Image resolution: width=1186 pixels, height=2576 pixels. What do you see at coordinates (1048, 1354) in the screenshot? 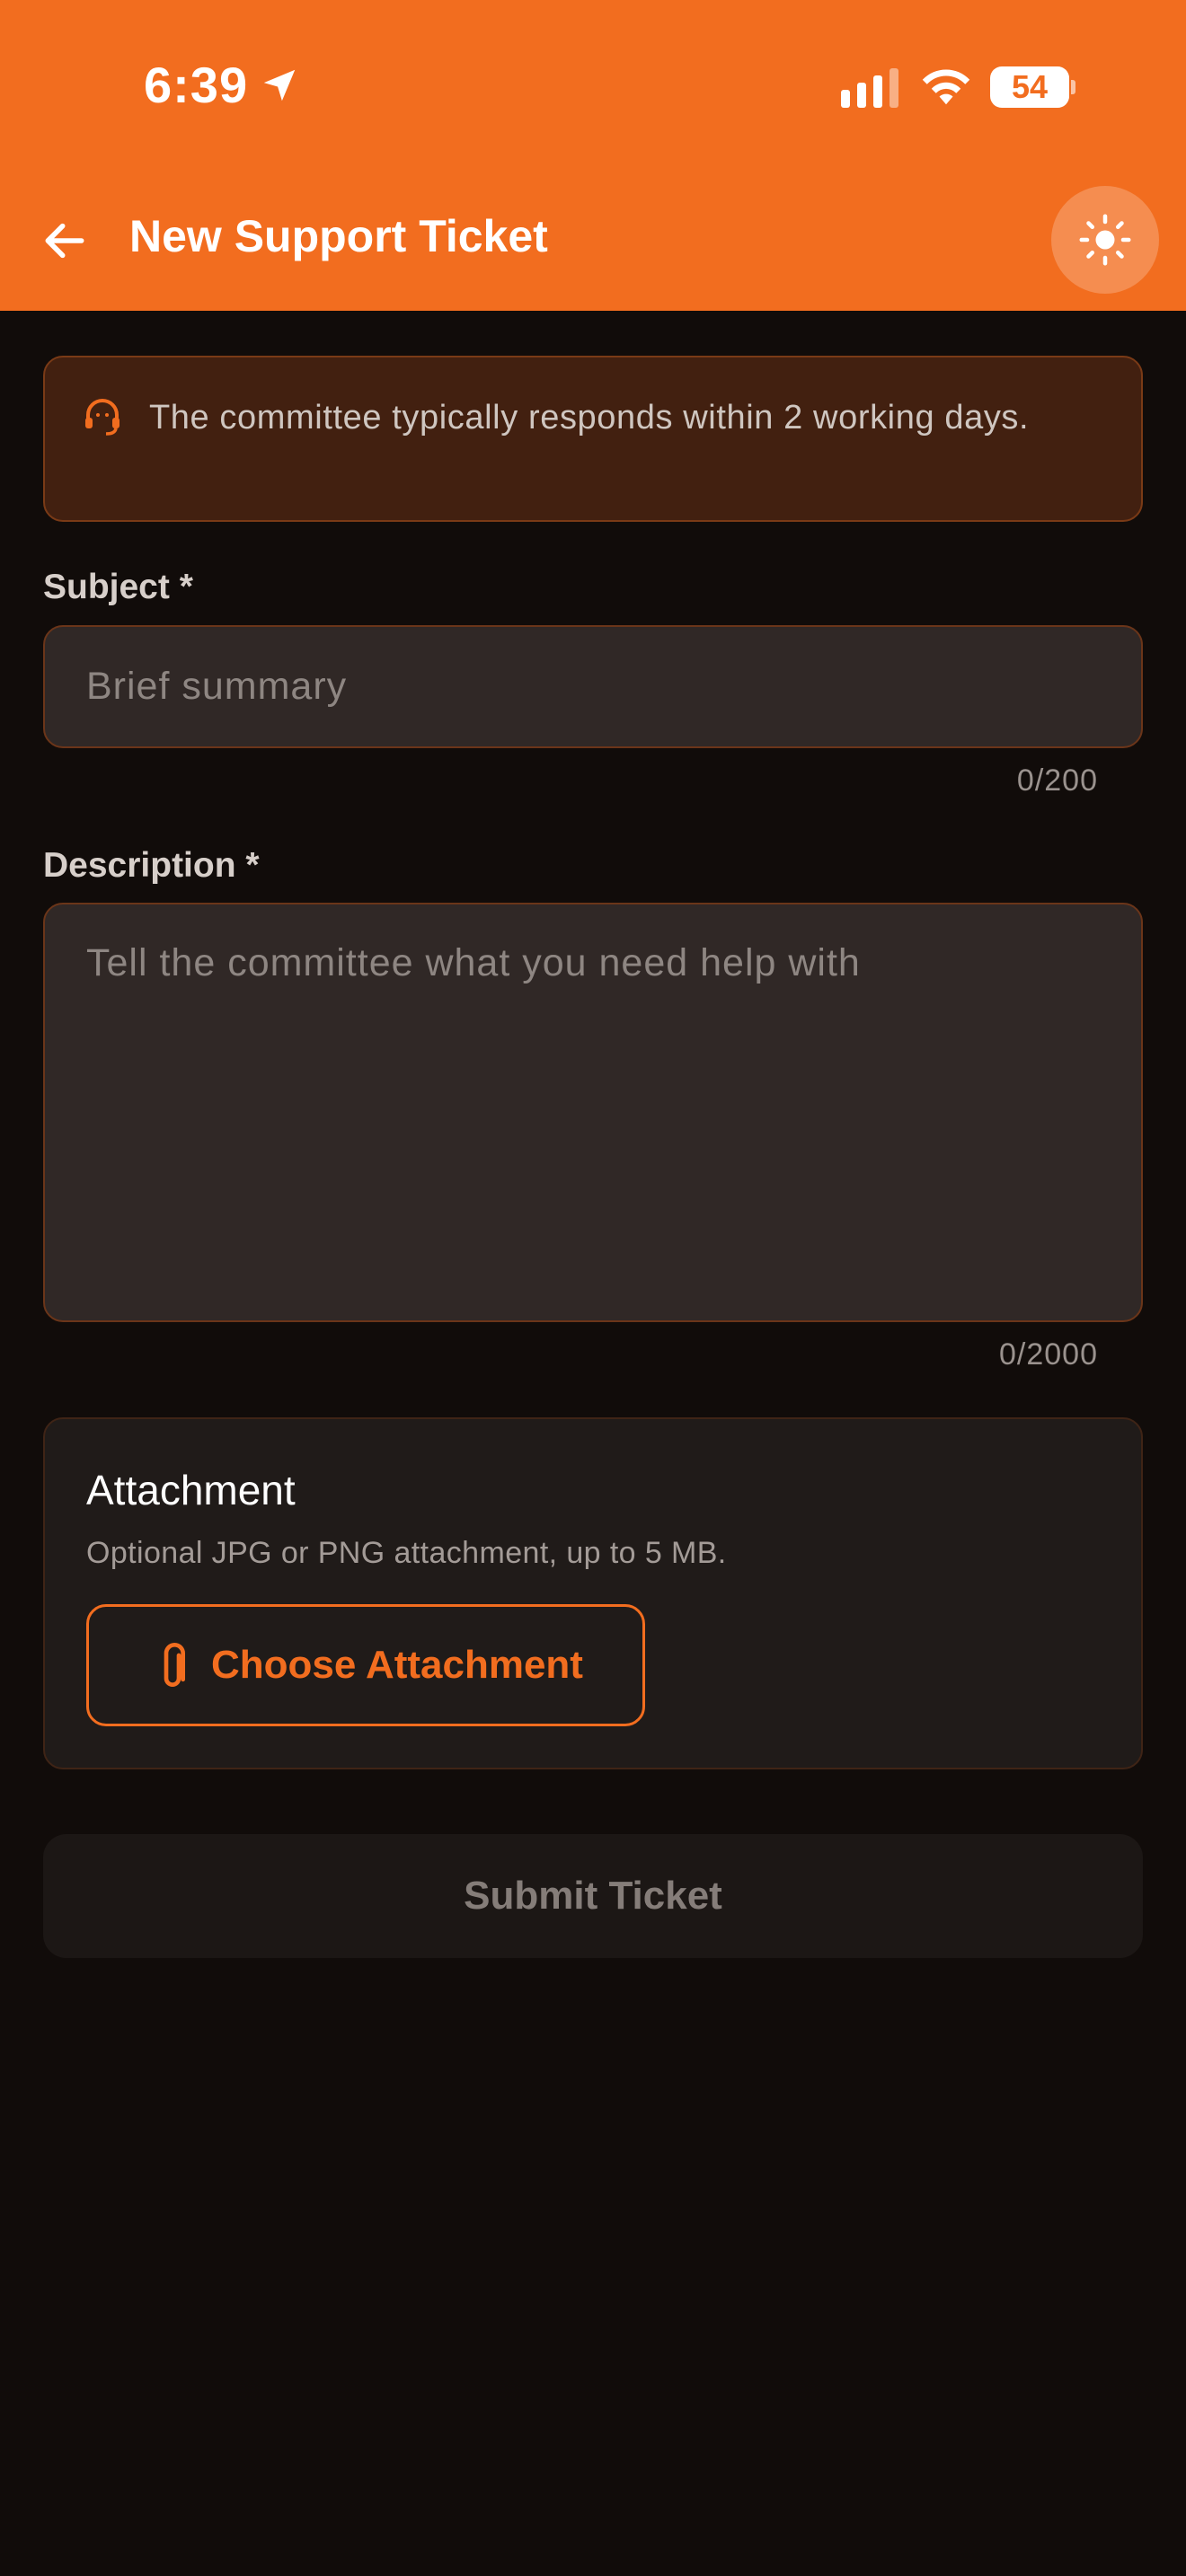
I see `description-char-counter: 0/2000` at bounding box center [1048, 1354].